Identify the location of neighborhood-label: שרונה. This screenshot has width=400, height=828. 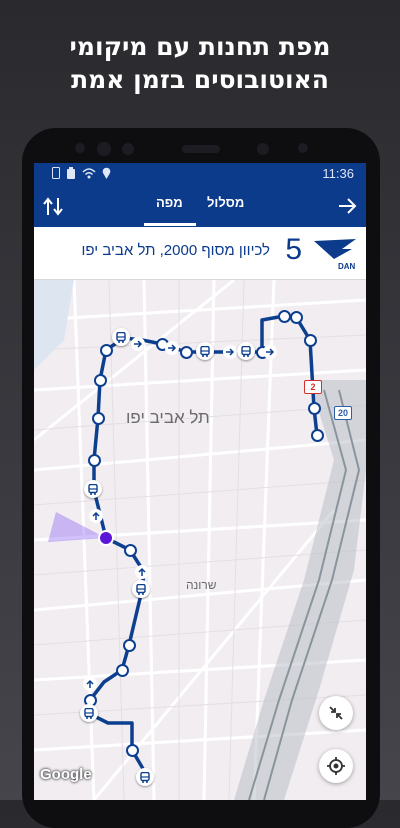
(201, 585).